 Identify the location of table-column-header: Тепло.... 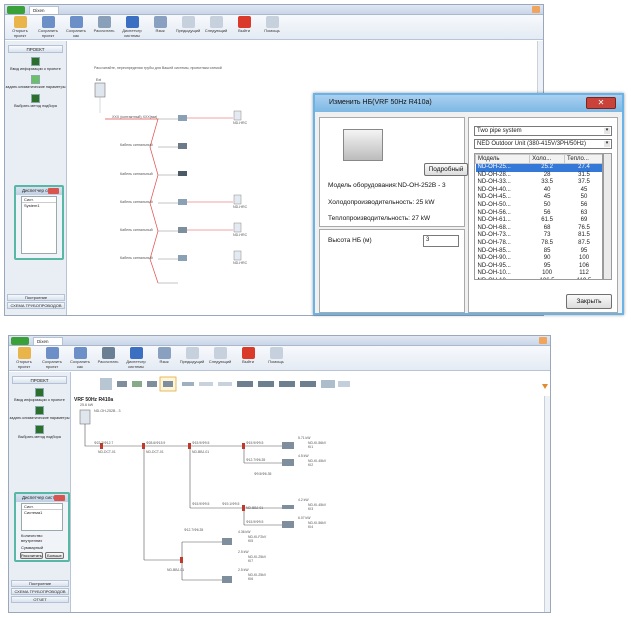
(583, 159).